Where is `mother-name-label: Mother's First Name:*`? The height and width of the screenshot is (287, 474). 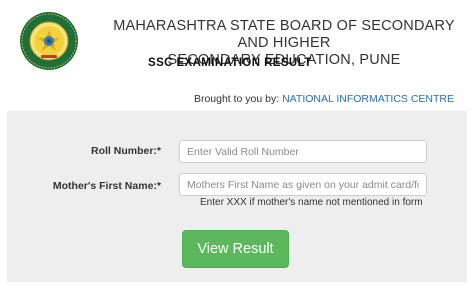
mother-name-label: Mother's First Name:* is located at coordinates (106, 186).